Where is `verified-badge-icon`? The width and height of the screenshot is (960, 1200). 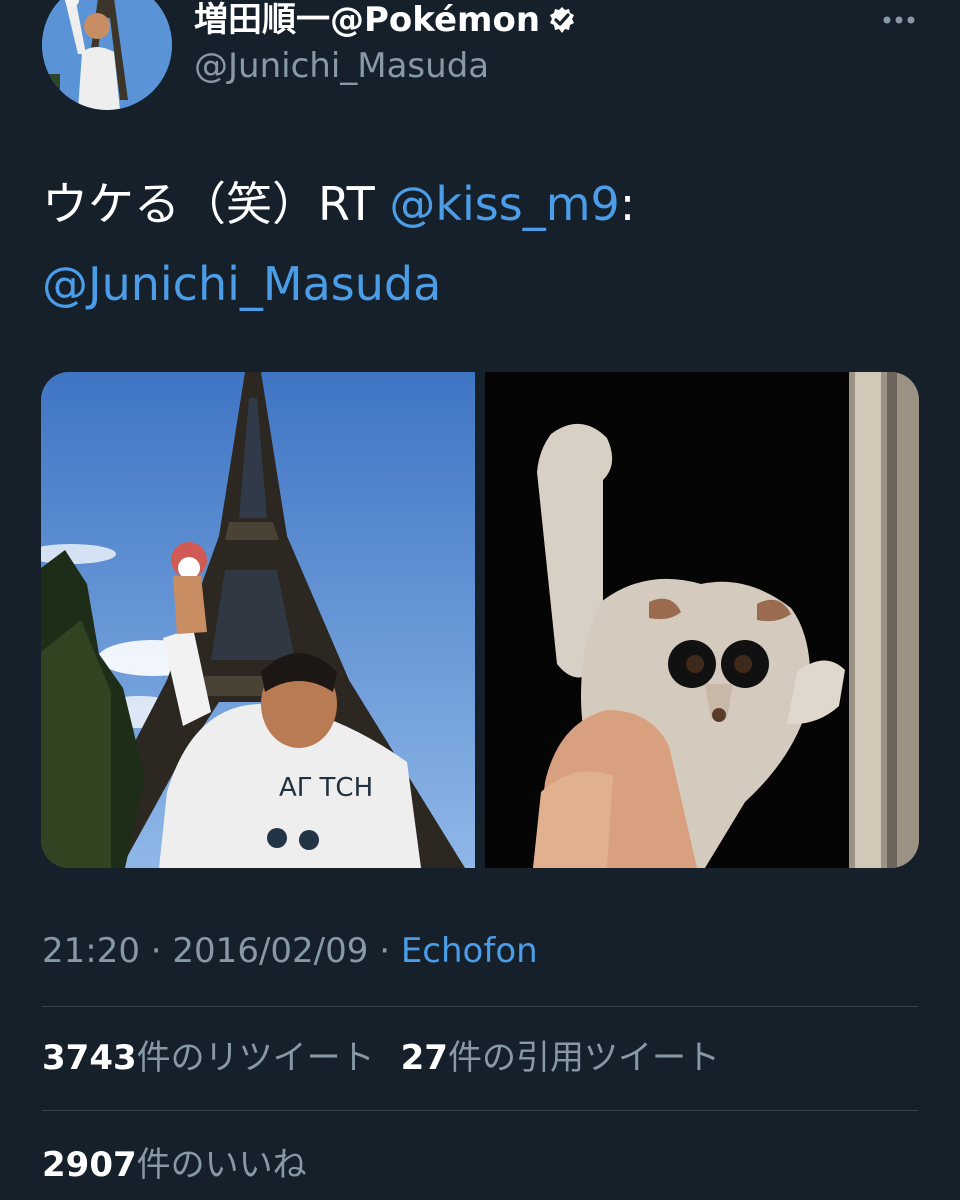
verified-badge-icon is located at coordinates (562, 20).